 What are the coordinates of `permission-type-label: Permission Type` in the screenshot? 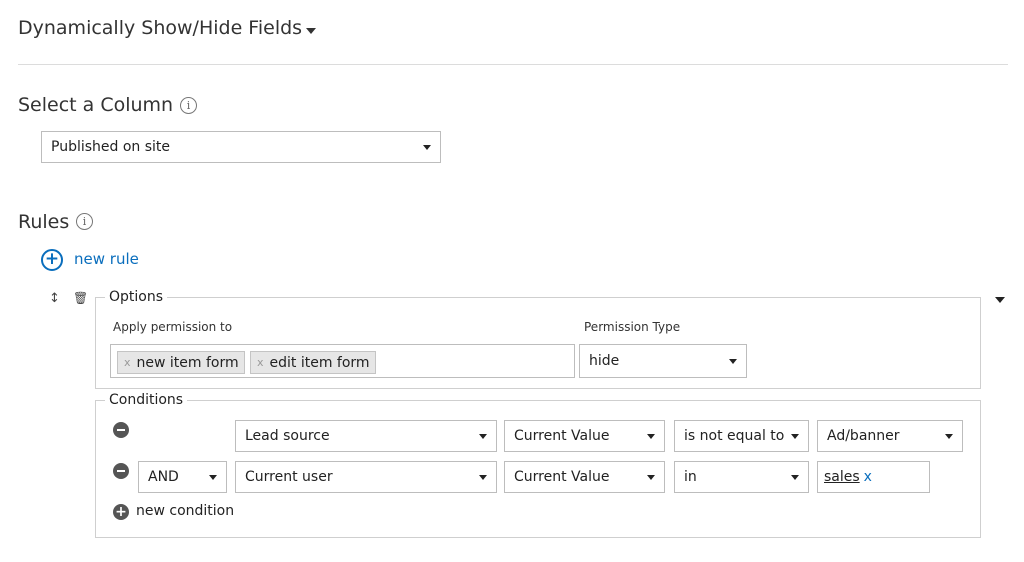 It's located at (632, 327).